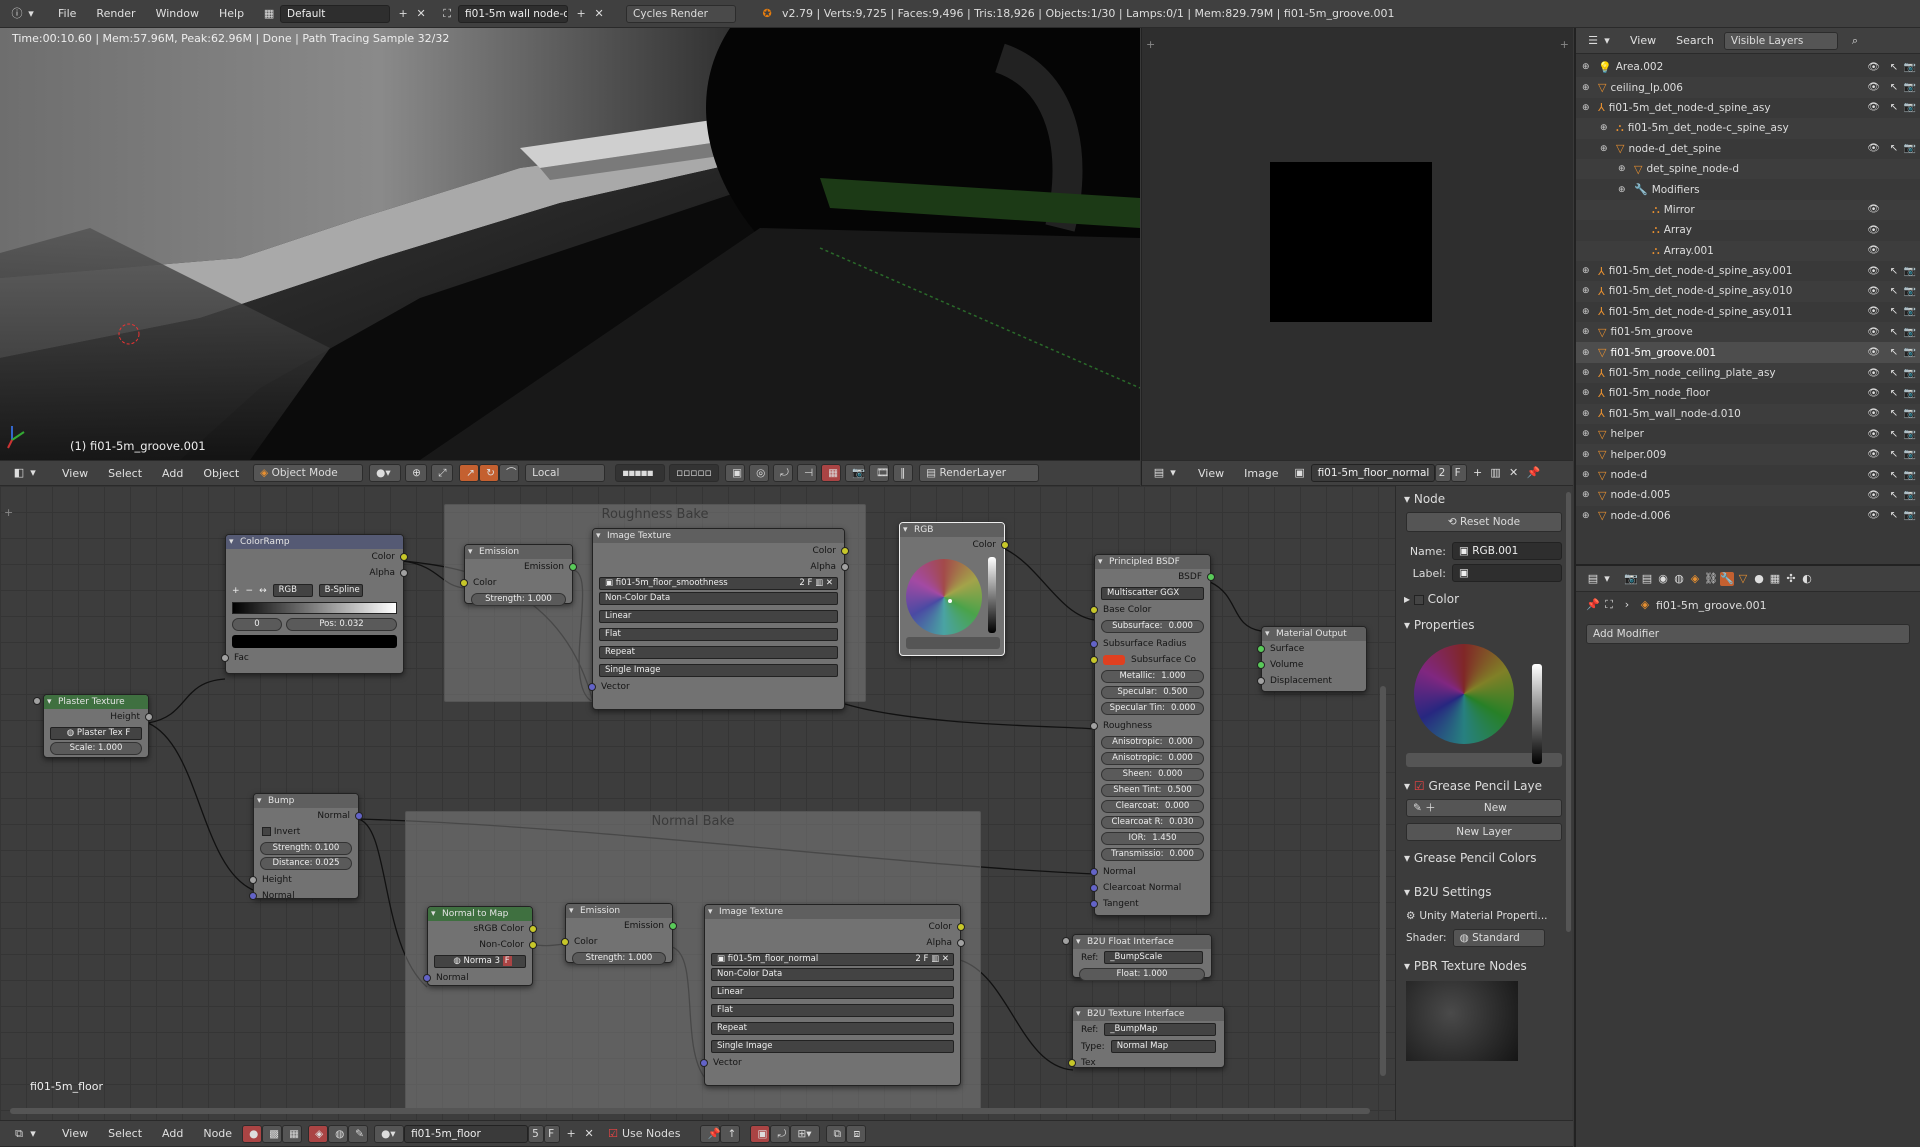 This screenshot has height=1147, width=1920. Describe the element at coordinates (1152, 692) in the screenshot. I see `bsdf-input: Specular: 0.500` at that location.